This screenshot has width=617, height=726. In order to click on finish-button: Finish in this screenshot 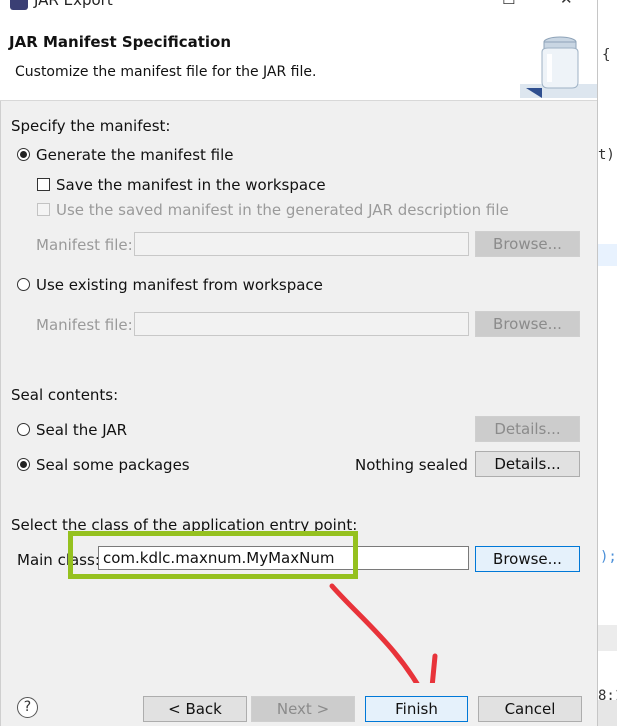, I will do `click(416, 709)`.